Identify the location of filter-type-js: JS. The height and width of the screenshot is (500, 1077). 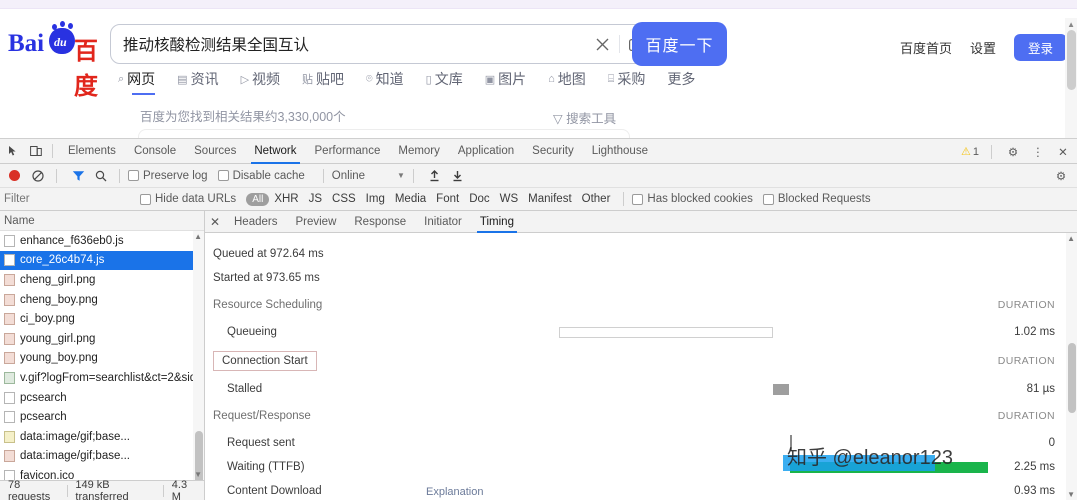
(315, 199).